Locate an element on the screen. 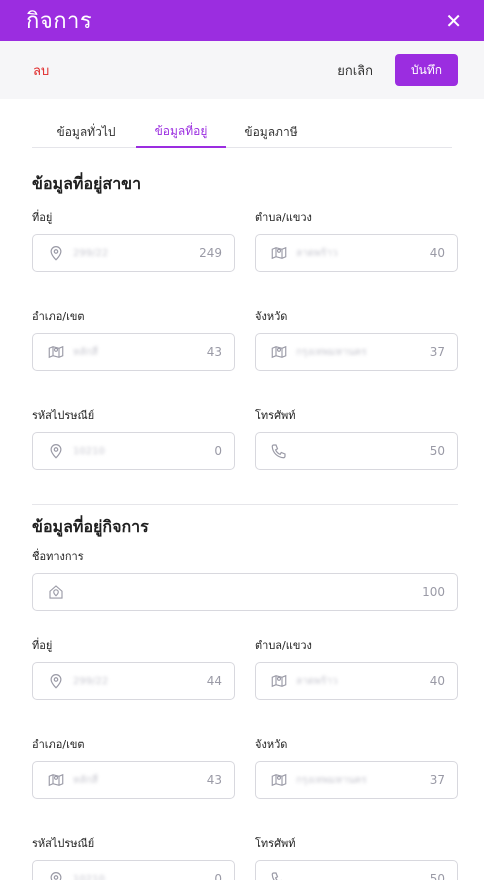 This screenshot has width=484, height=880. field-business-province: จังหวัด กรุงเทพมหานคร 37 is located at coordinates (356, 768).